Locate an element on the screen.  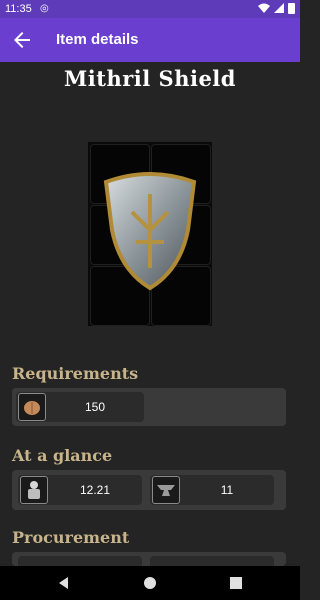
item-image-frame is located at coordinates (150, 234).